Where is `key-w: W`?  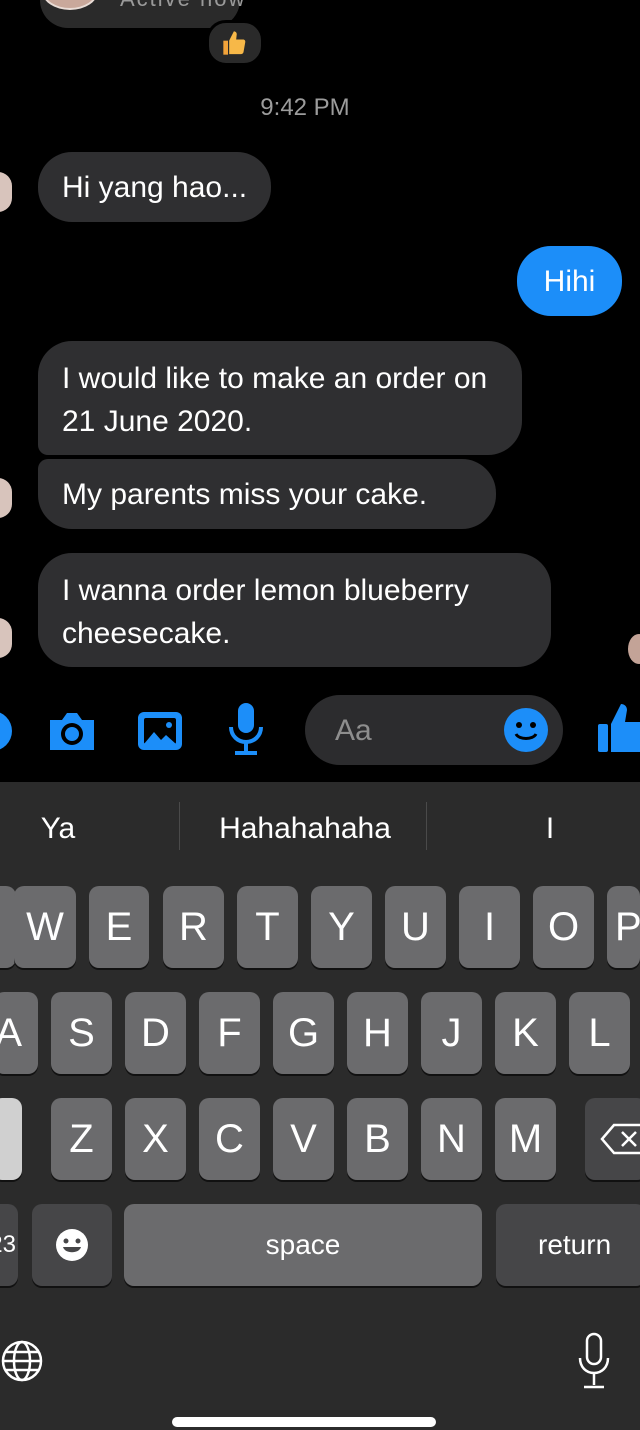 key-w: W is located at coordinates (45, 927).